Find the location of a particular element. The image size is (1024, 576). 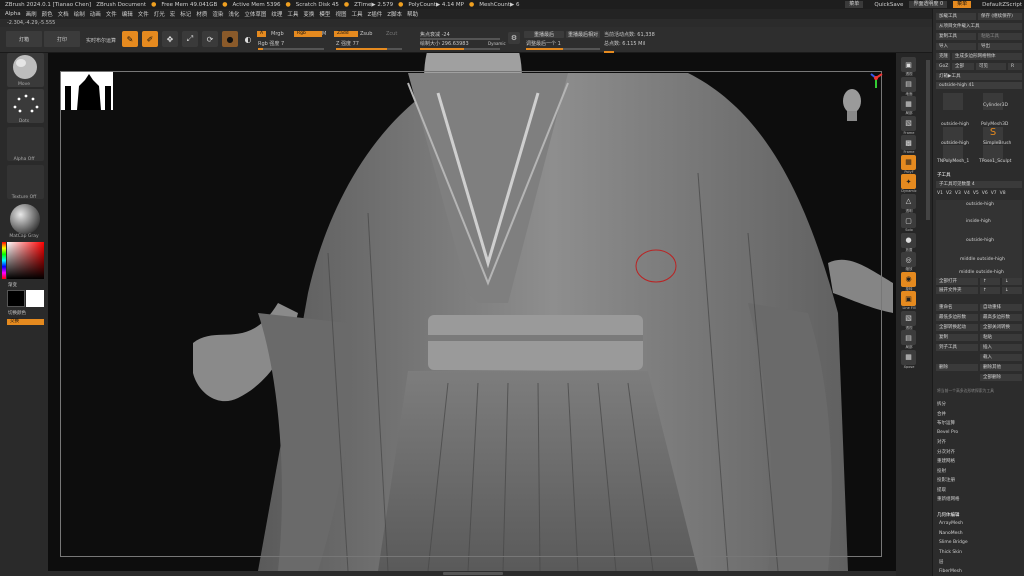

import-button: 导入 is located at coordinates (956, 46).